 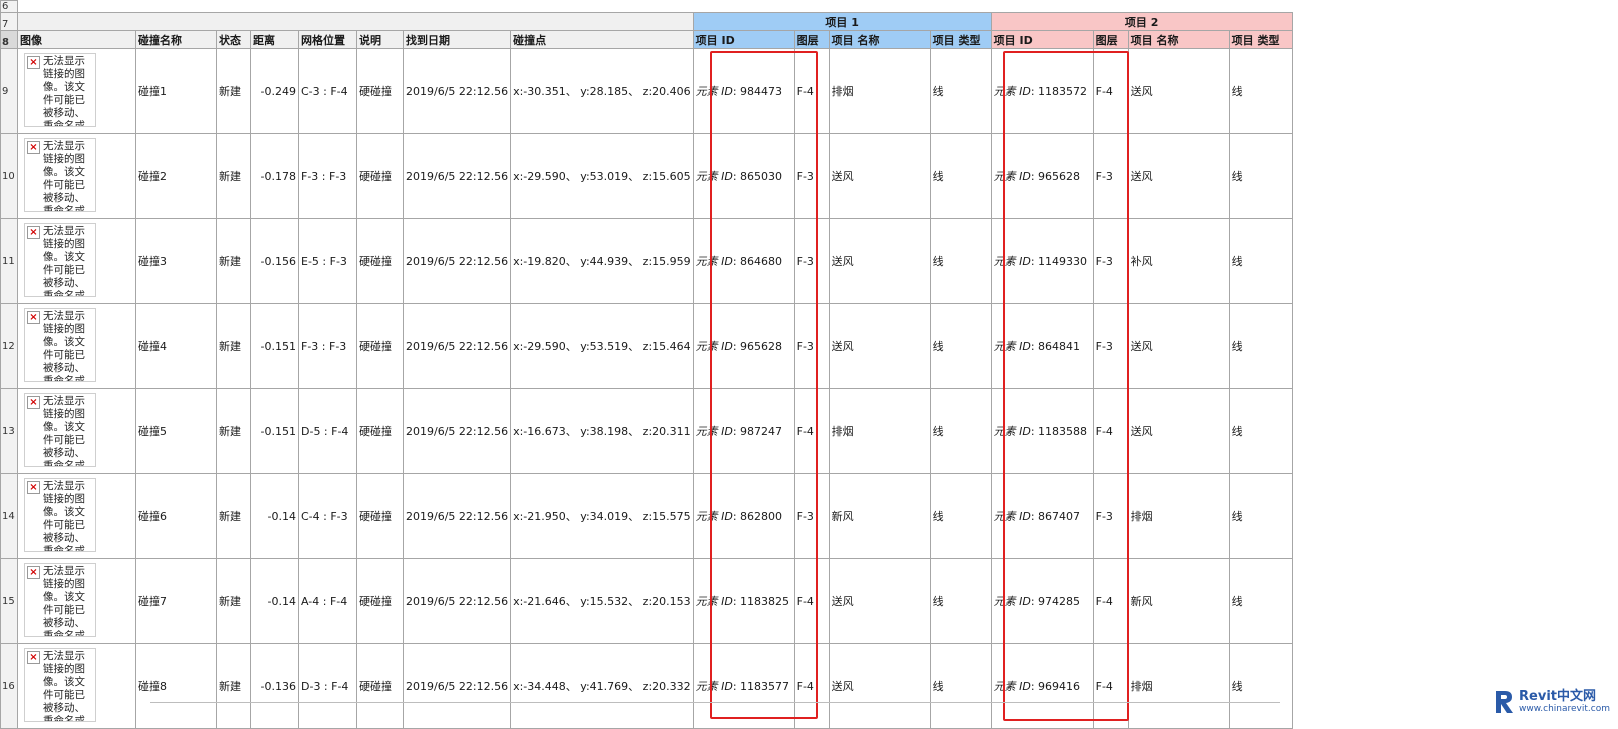 What do you see at coordinates (602, 431) in the screenshot?
I see `clash-point-cell: x:-16.673、 y:38.198、 z:20.311` at bounding box center [602, 431].